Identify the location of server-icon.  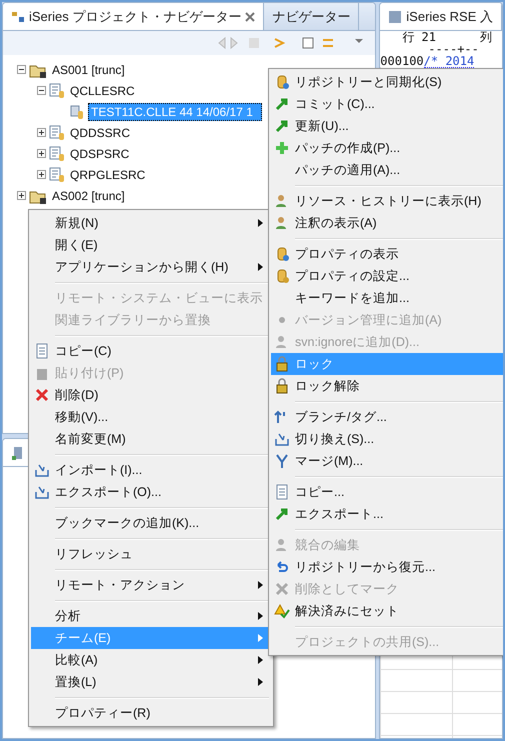
(18, 453).